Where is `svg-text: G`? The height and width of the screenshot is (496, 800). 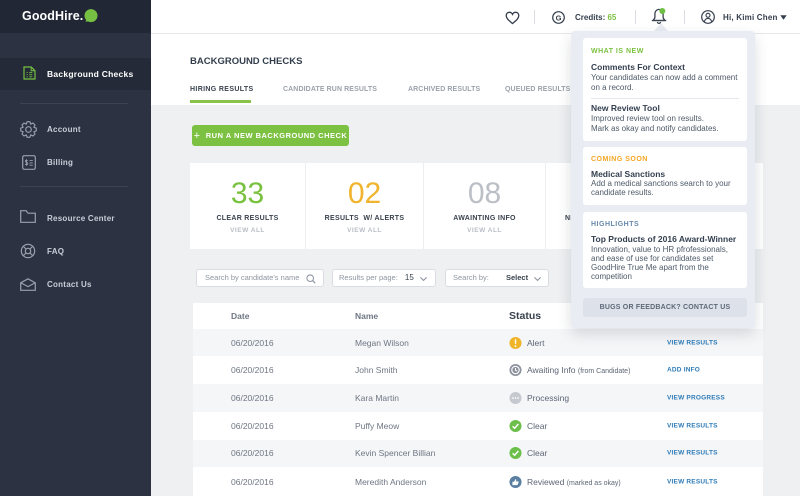 svg-text: G is located at coordinates (559, 17).